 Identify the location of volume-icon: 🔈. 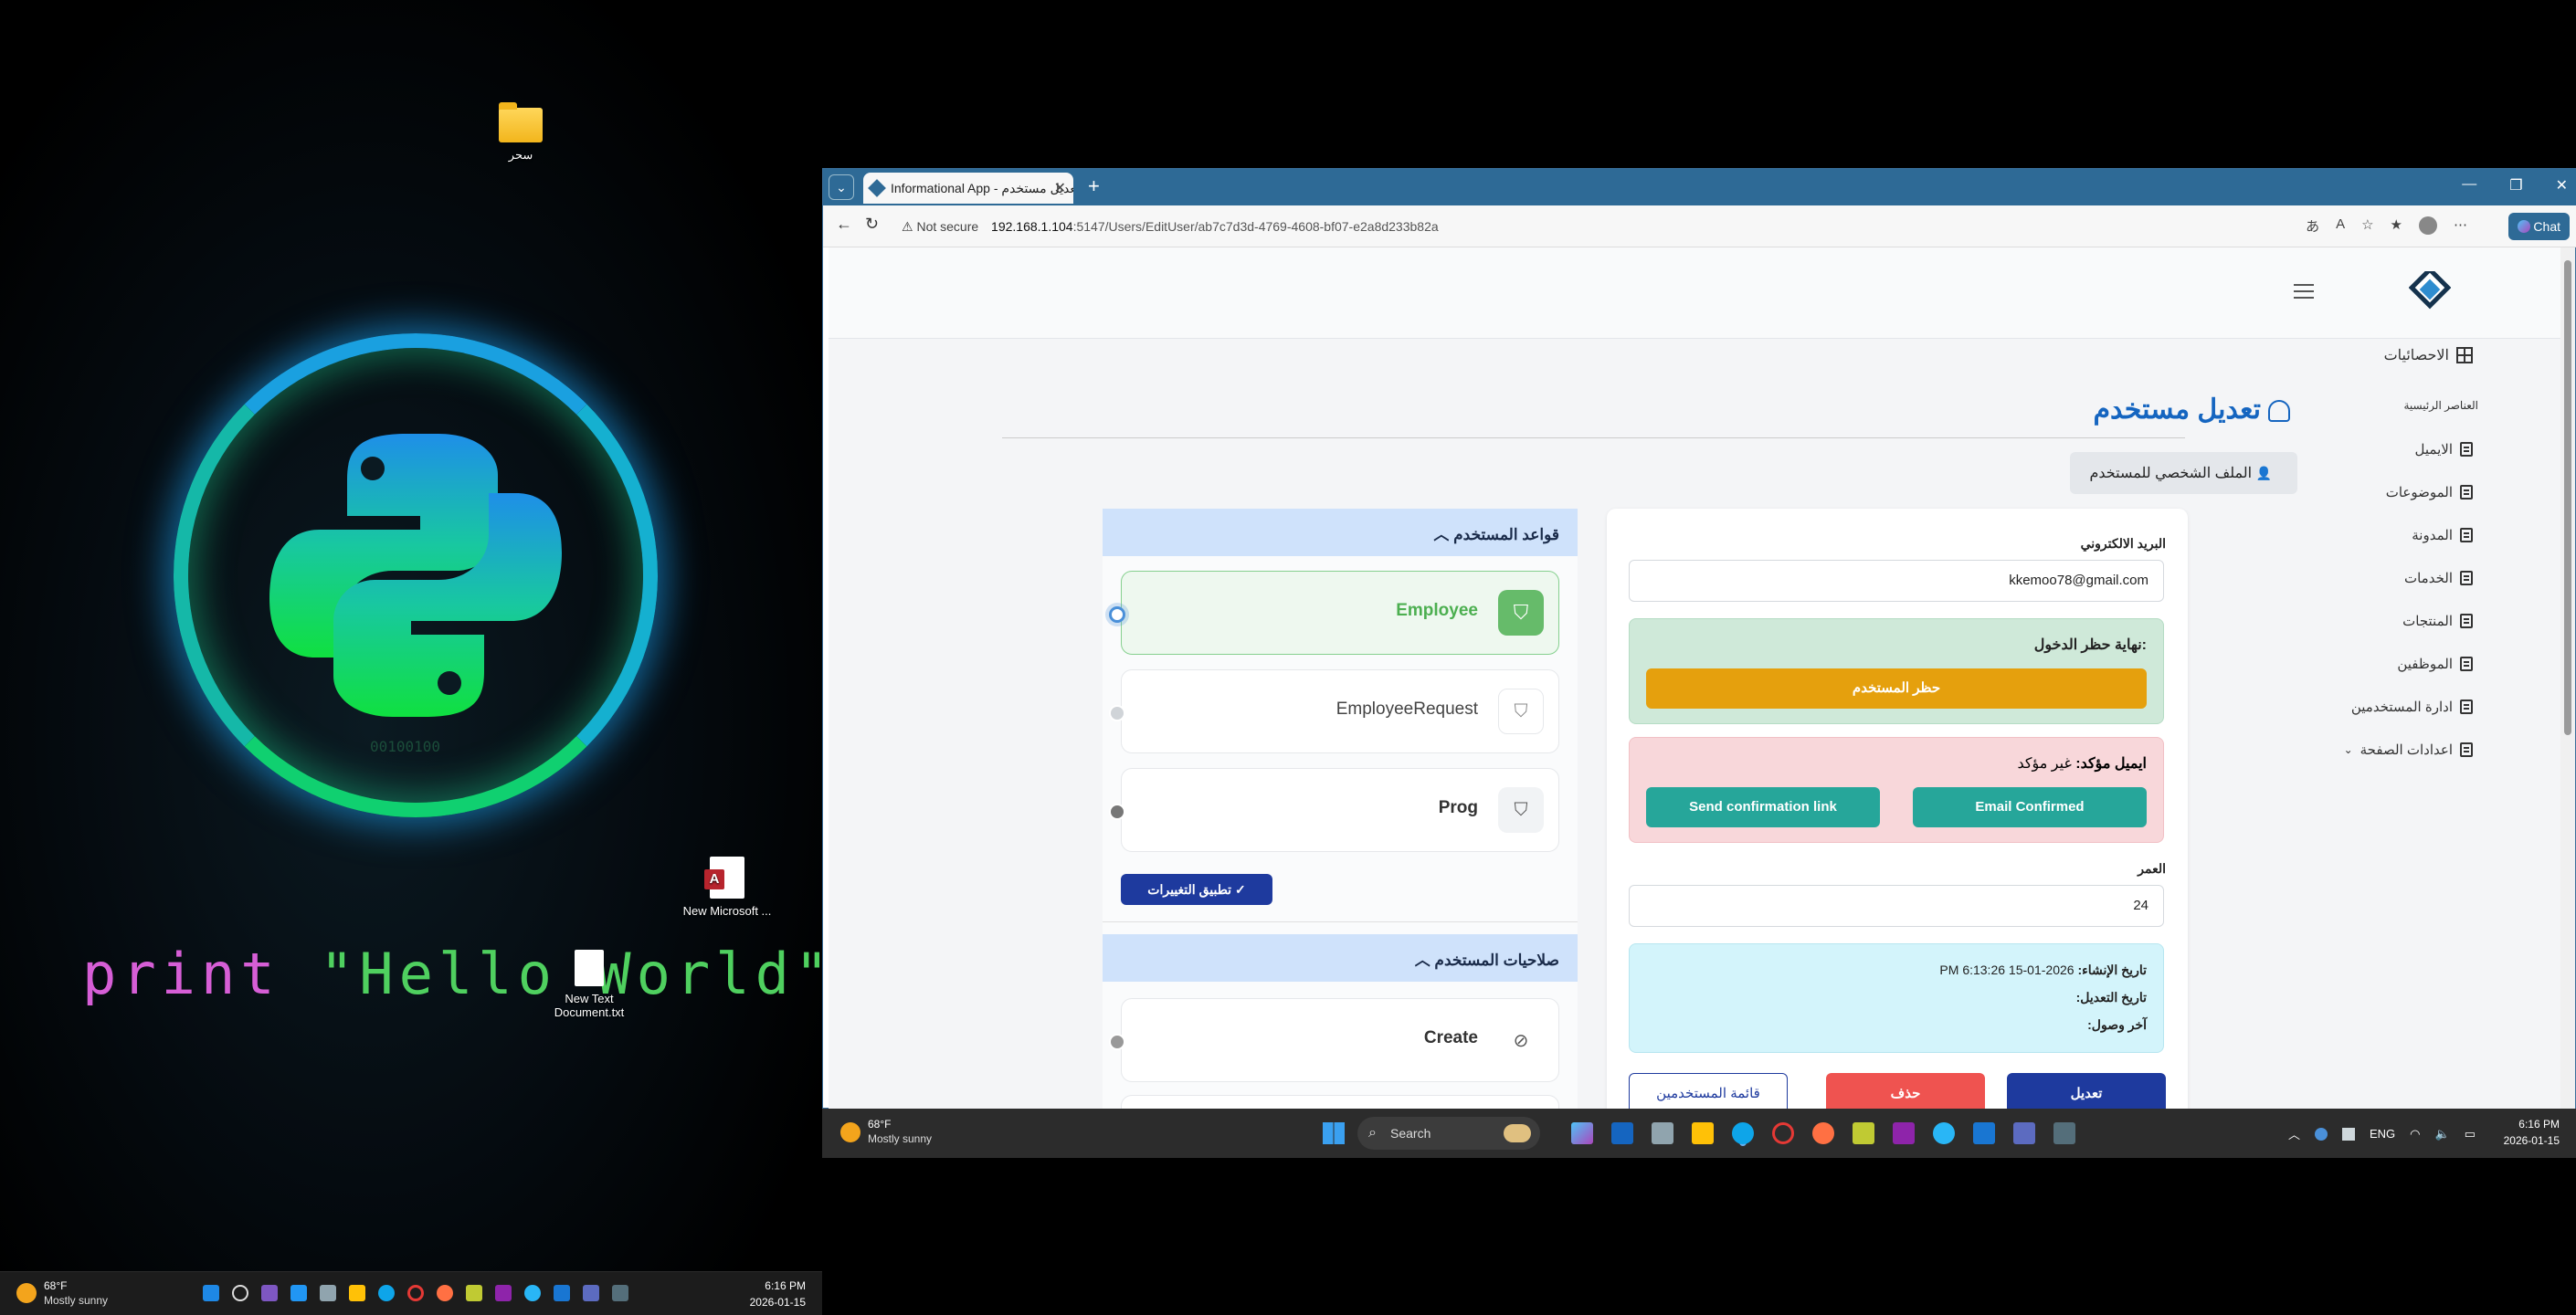
(2442, 1134).